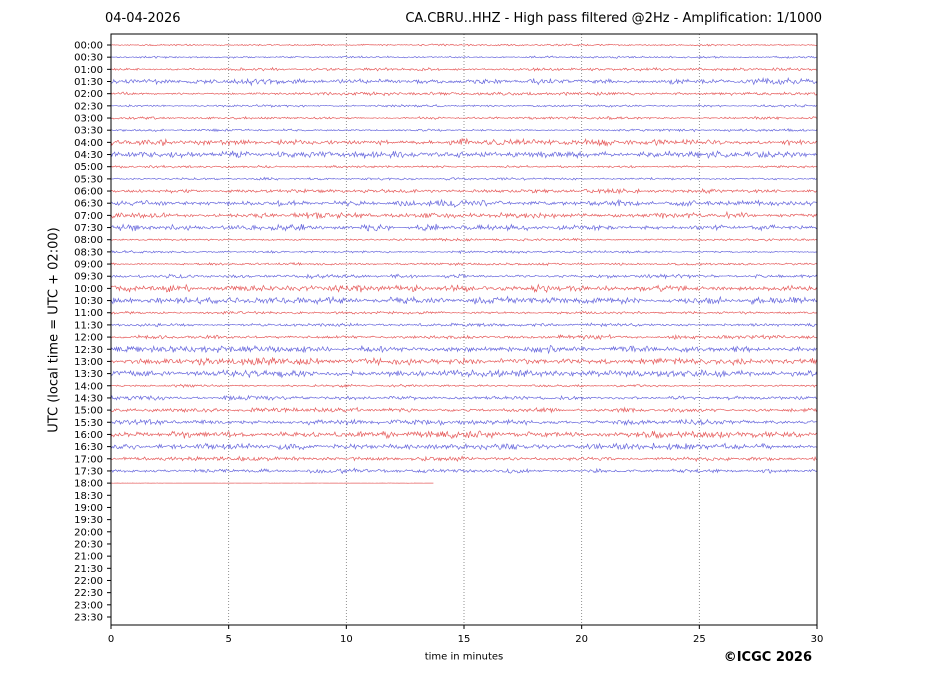 This screenshot has height=696, width=927. Describe the element at coordinates (88, 557) in the screenshot. I see `row-label: 21:00` at that location.